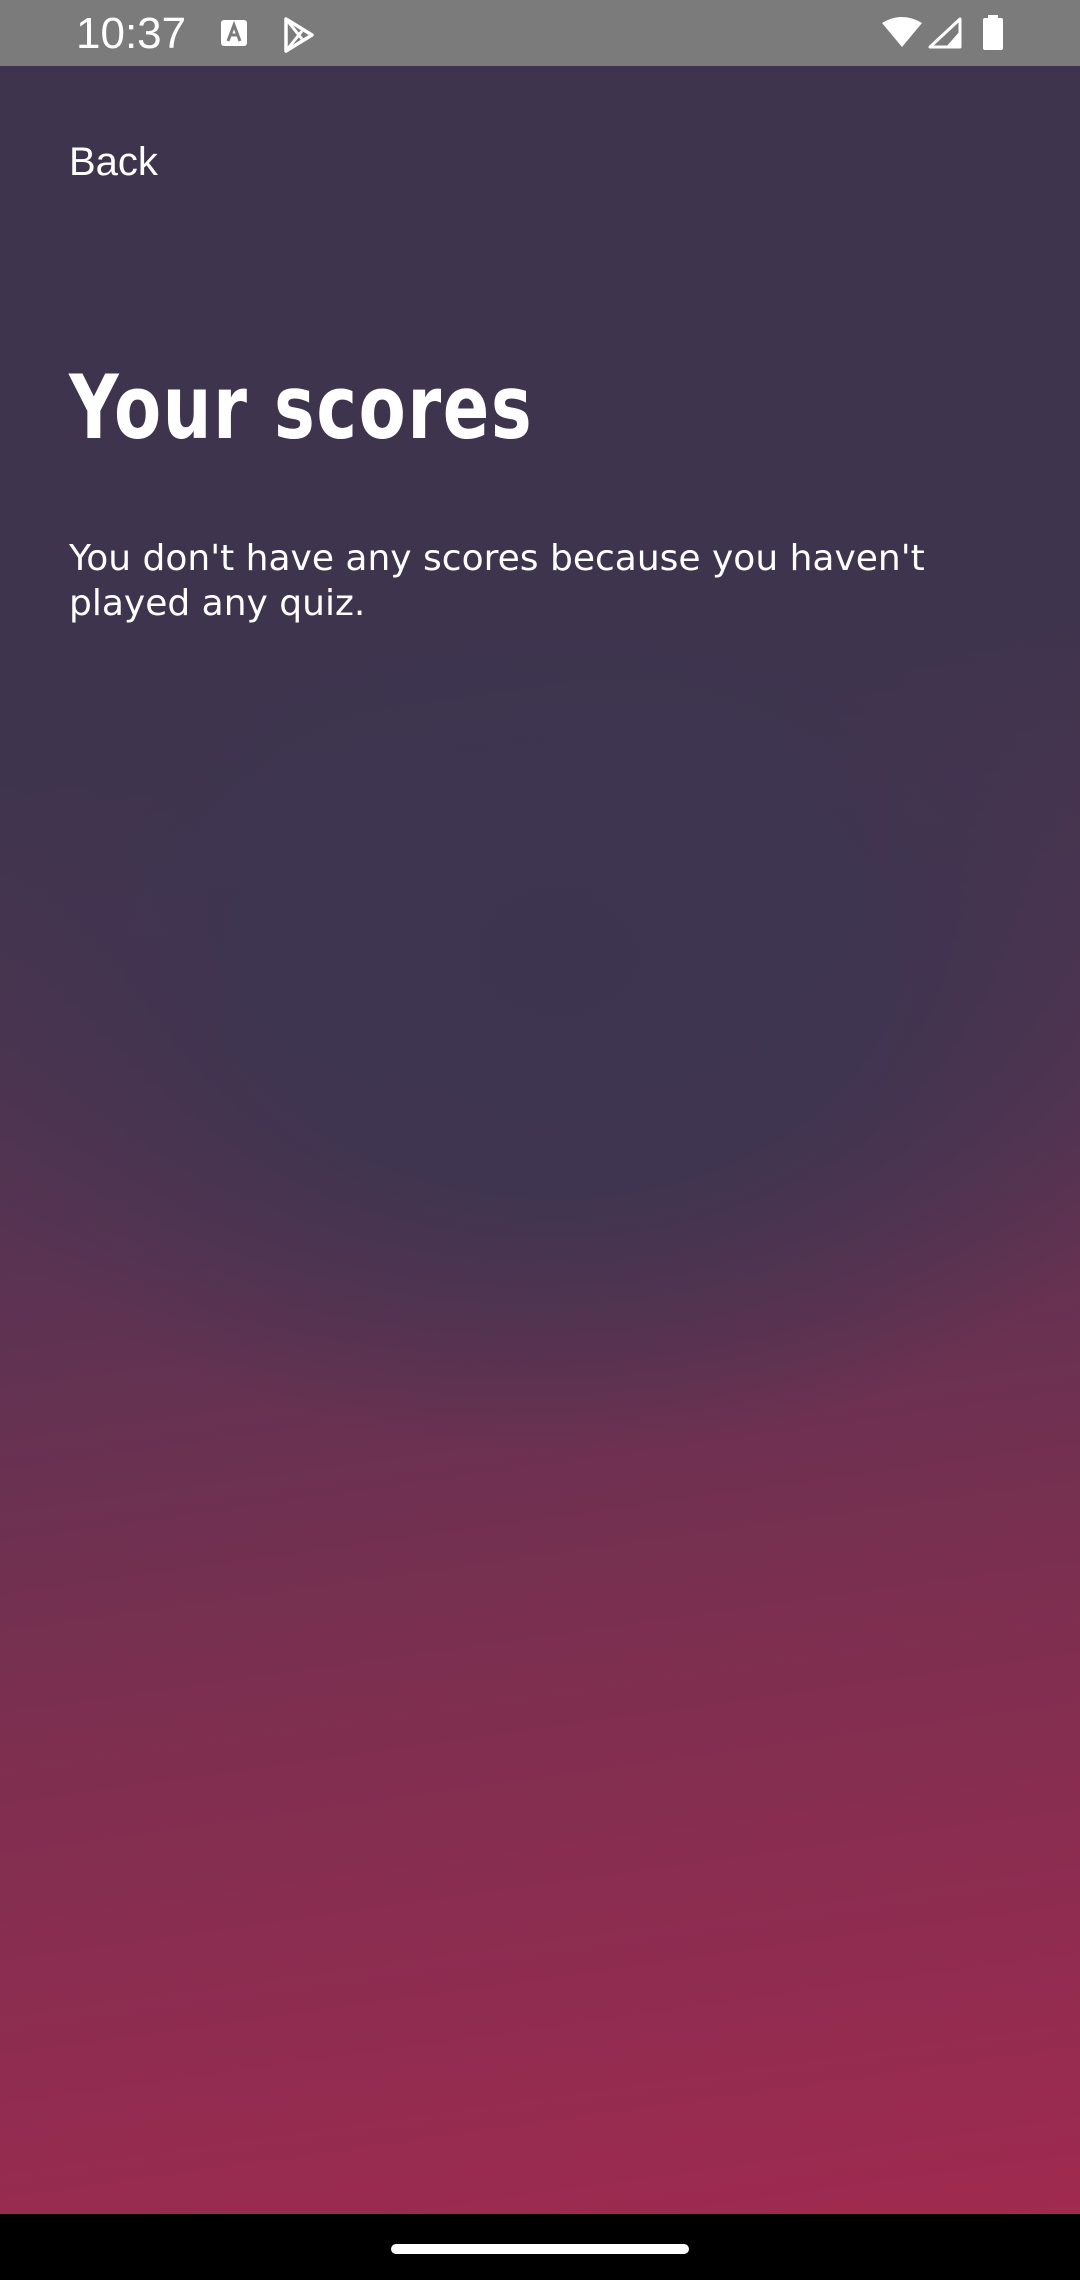 This screenshot has height=2280, width=1080. I want to click on battery-icon, so click(993, 32).